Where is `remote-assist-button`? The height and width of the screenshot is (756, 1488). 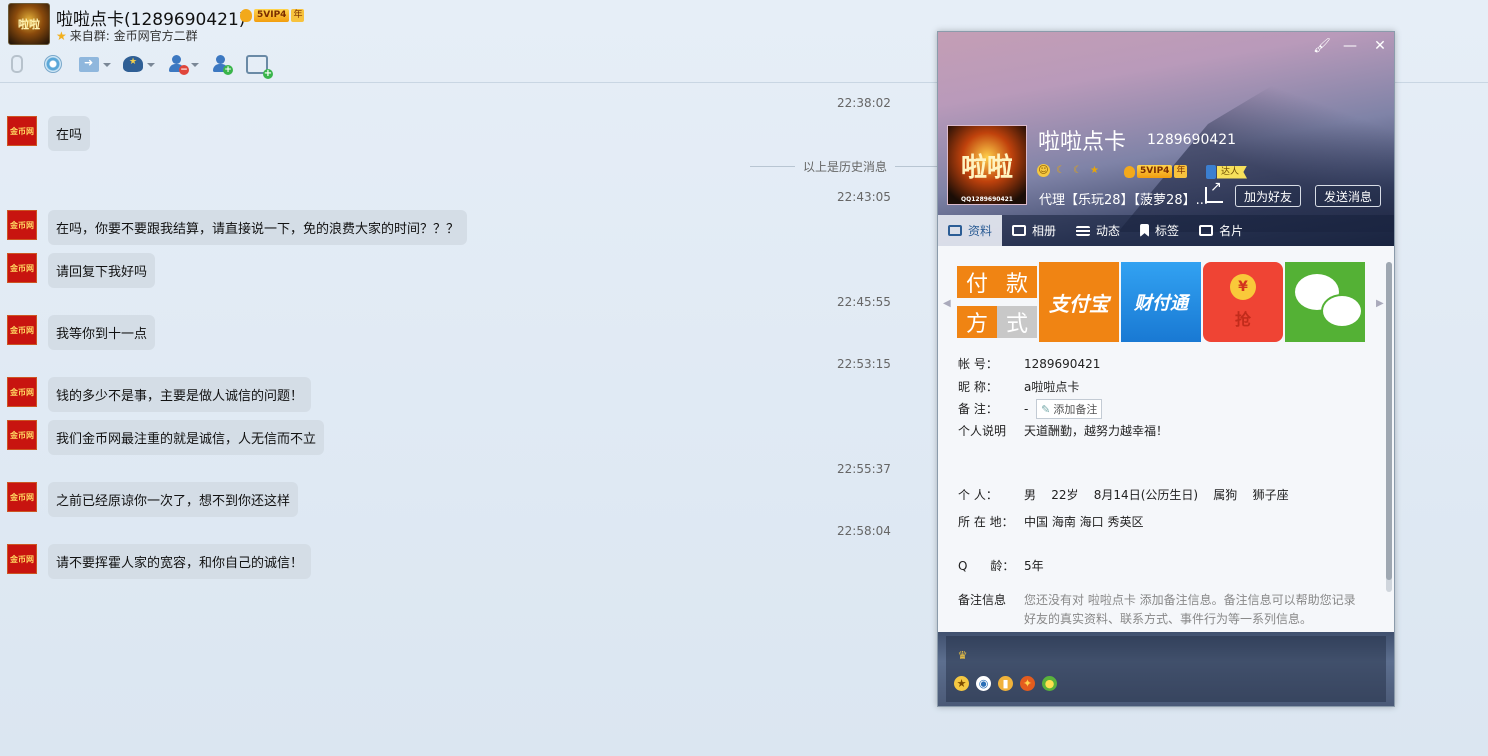
remote-assist-button is located at coordinates (138, 64).